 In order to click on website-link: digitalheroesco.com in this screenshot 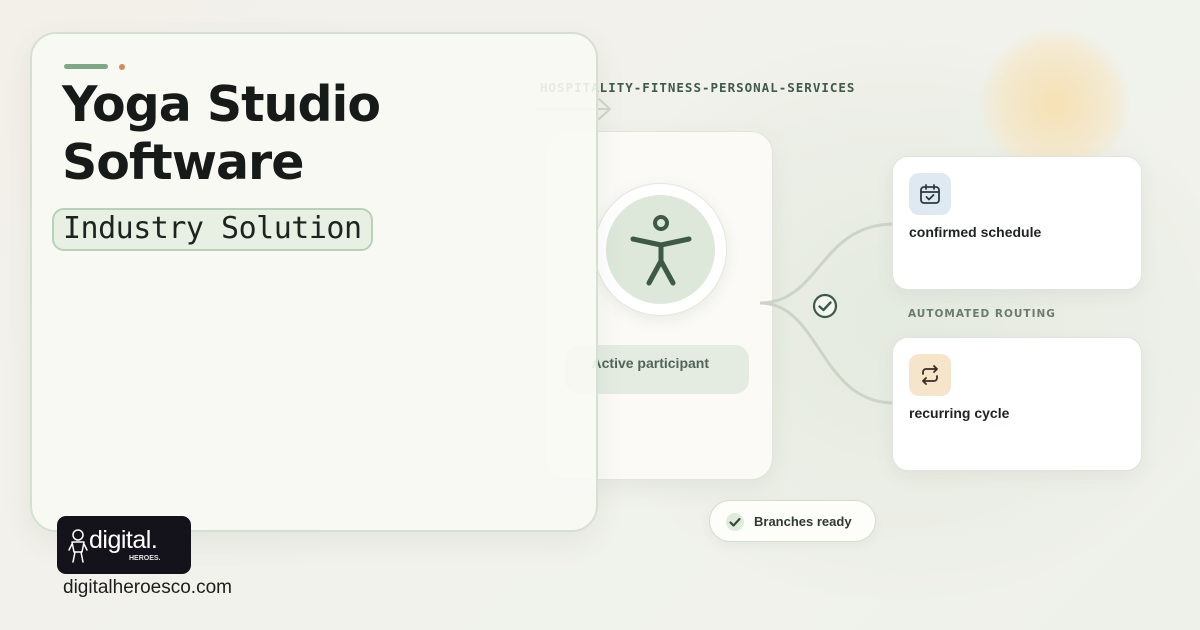, I will do `click(147, 588)`.